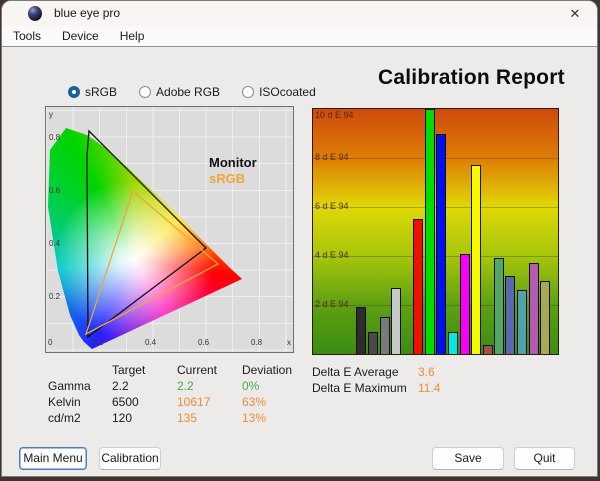  Describe the element at coordinates (254, 418) in the screenshot. I see `table-deviation-value: 13%` at that location.